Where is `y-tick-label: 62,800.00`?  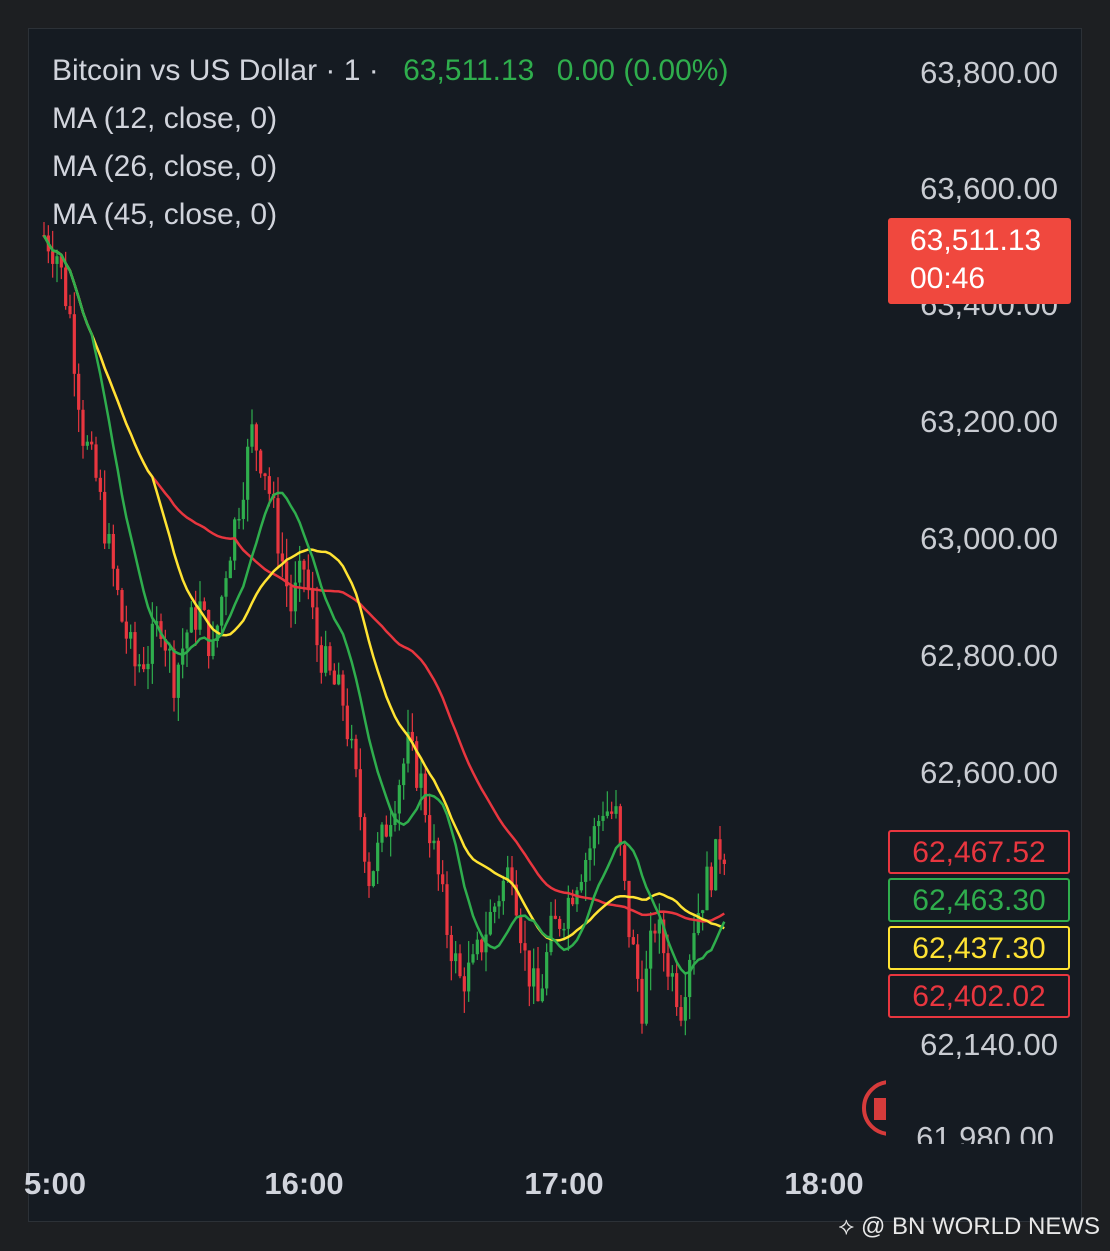
y-tick-label: 62,800.00 is located at coordinates (989, 655).